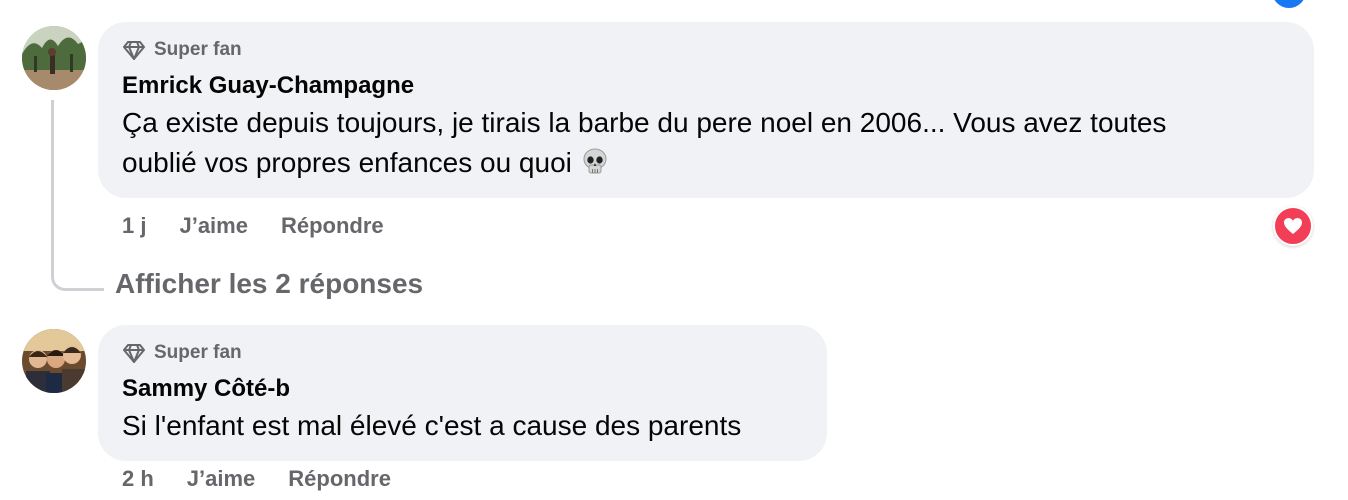  I want to click on comment-timestamp: 1 j, so click(134, 226).